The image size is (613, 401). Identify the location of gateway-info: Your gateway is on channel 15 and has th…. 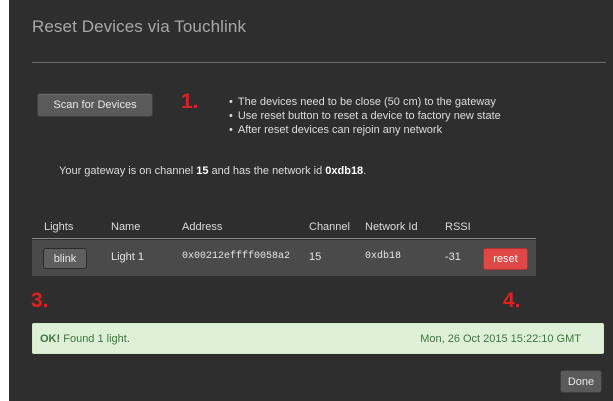
(212, 171).